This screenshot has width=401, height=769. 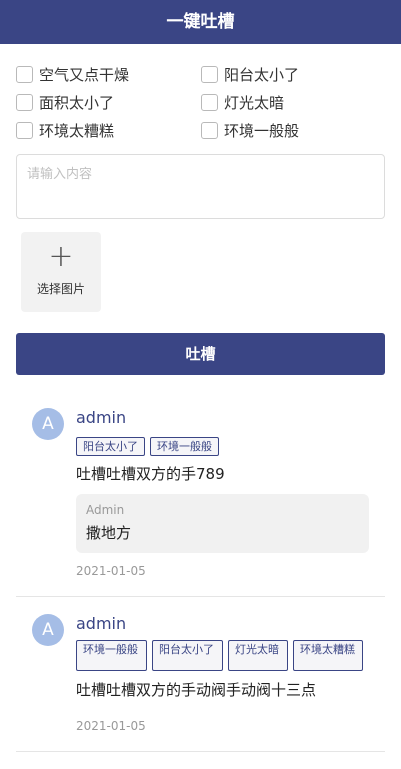 I want to click on choose-image-label: 选择图片, so click(x=60, y=289).